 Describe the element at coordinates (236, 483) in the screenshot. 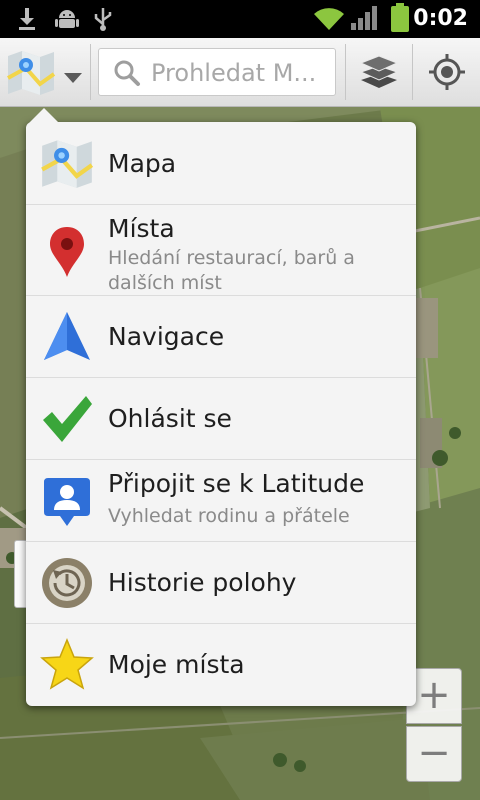

I see `menu-item-label: Připojit se k Latitude` at that location.